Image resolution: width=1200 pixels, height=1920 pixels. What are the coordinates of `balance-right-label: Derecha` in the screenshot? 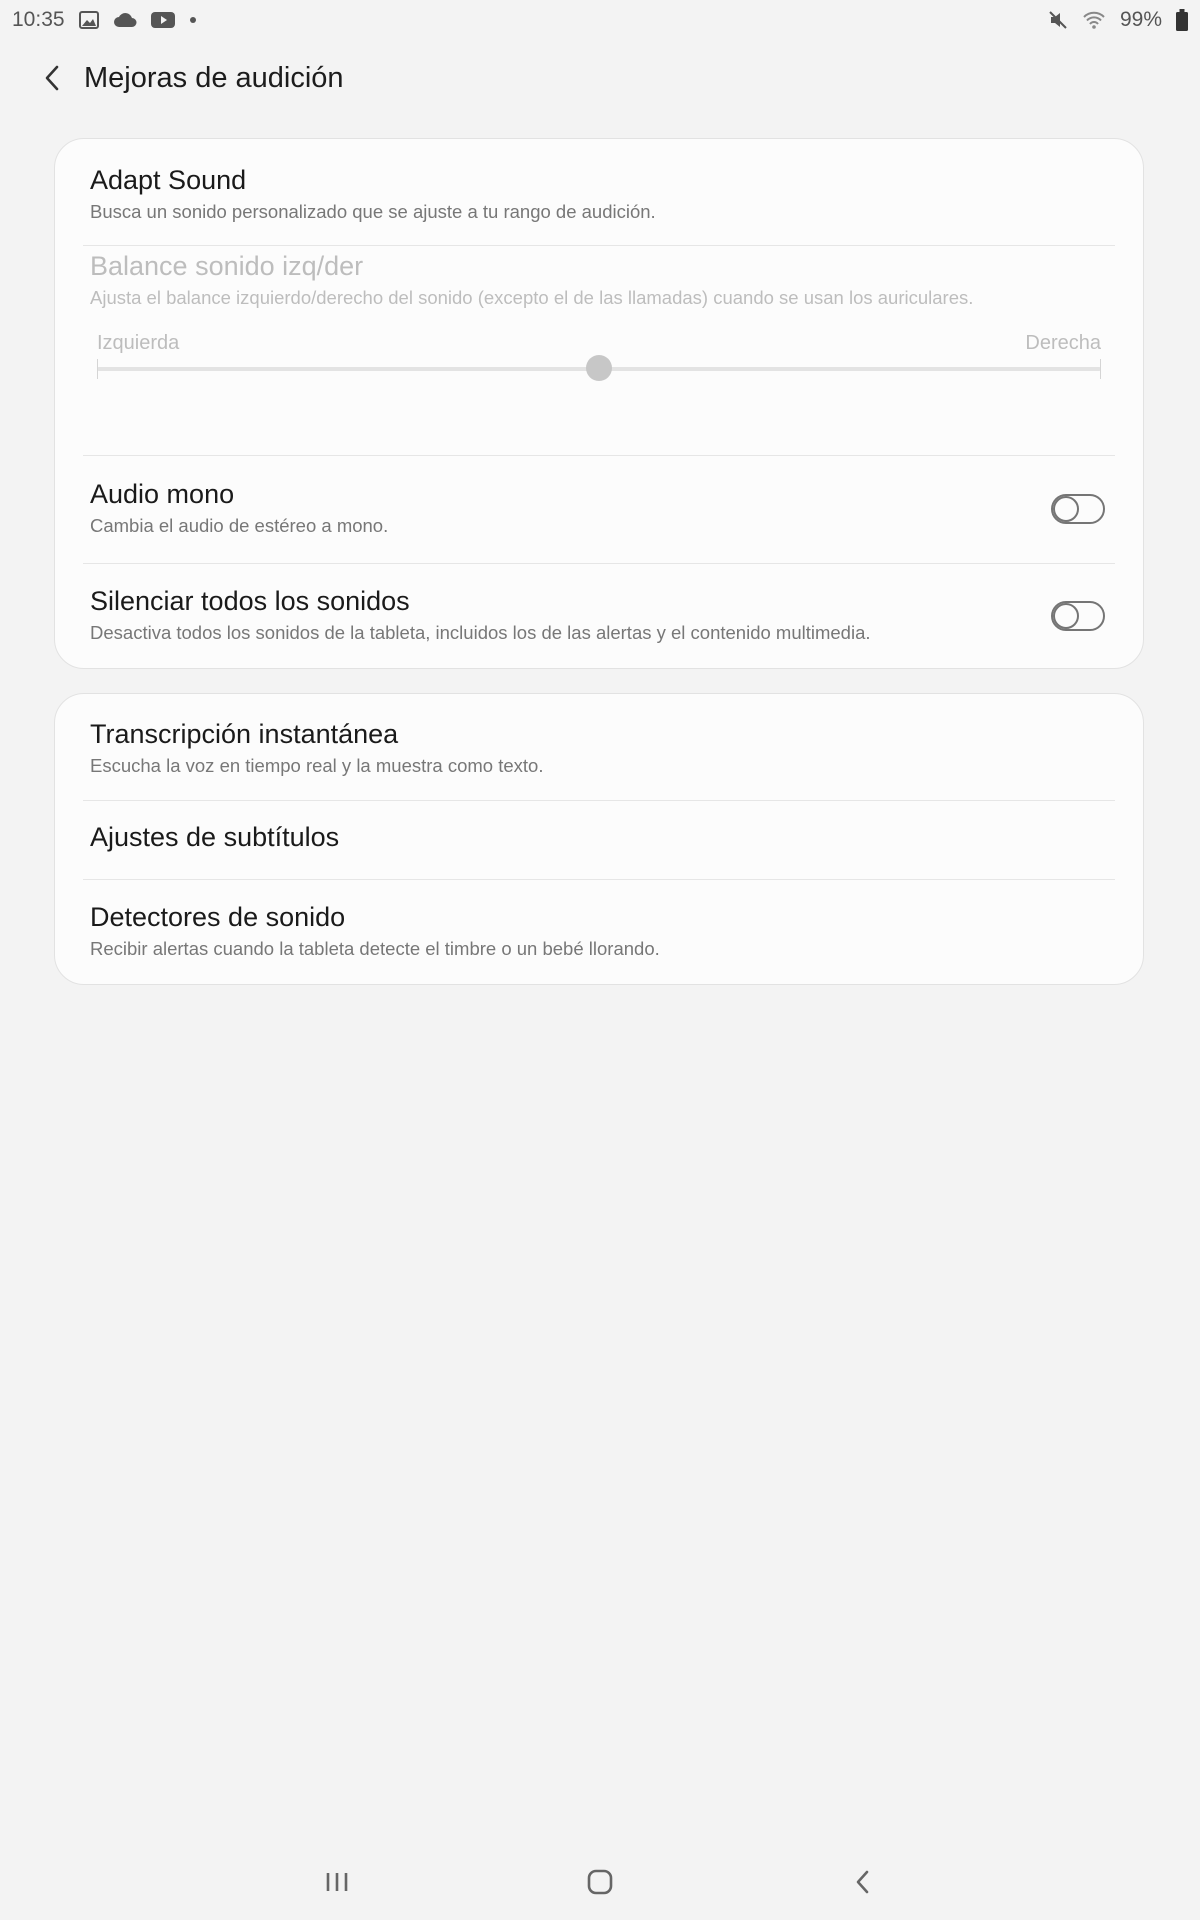 It's located at (1063, 343).